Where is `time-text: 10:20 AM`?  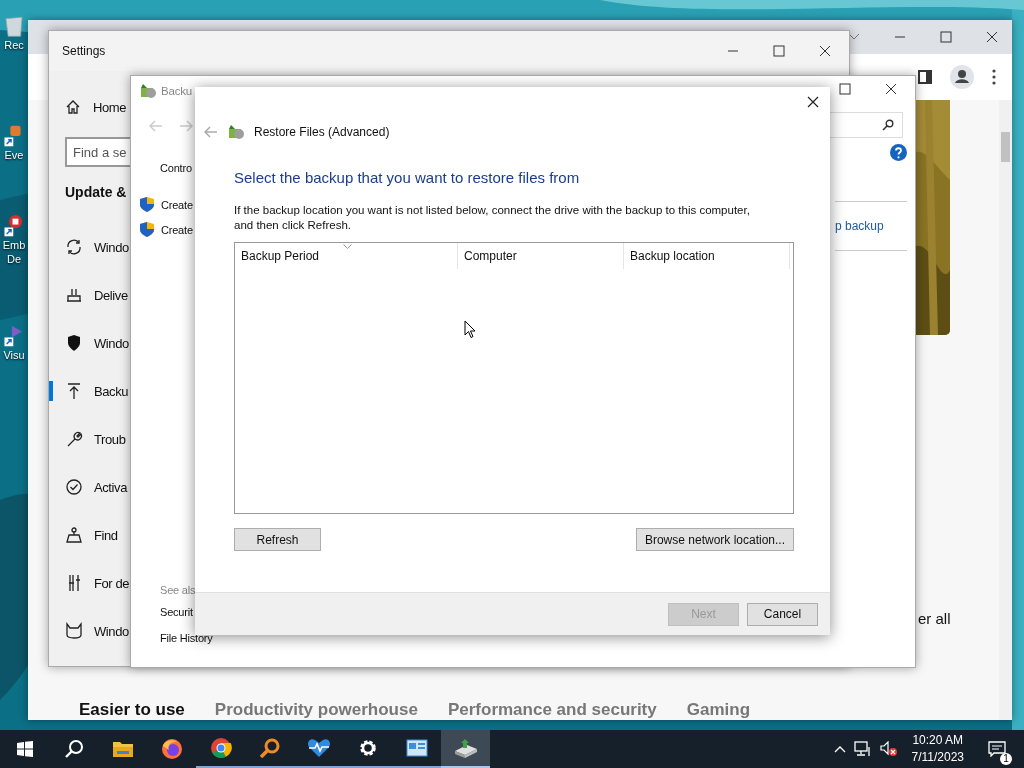 time-text: 10:20 AM is located at coordinates (938, 740).